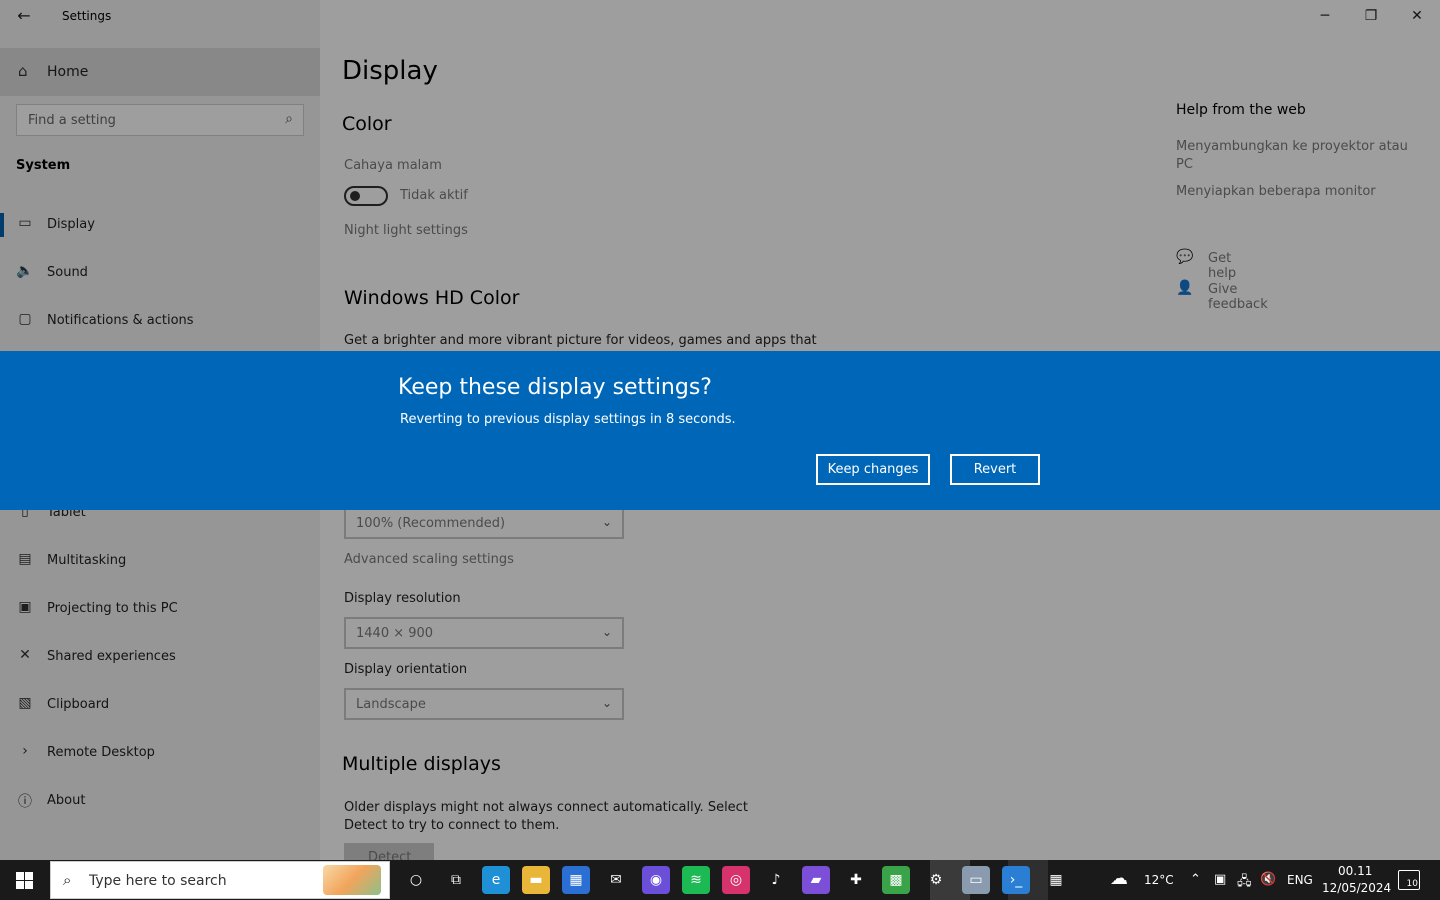 Image resolution: width=1440 pixels, height=900 pixels. I want to click on revert-button: Revert, so click(995, 469).